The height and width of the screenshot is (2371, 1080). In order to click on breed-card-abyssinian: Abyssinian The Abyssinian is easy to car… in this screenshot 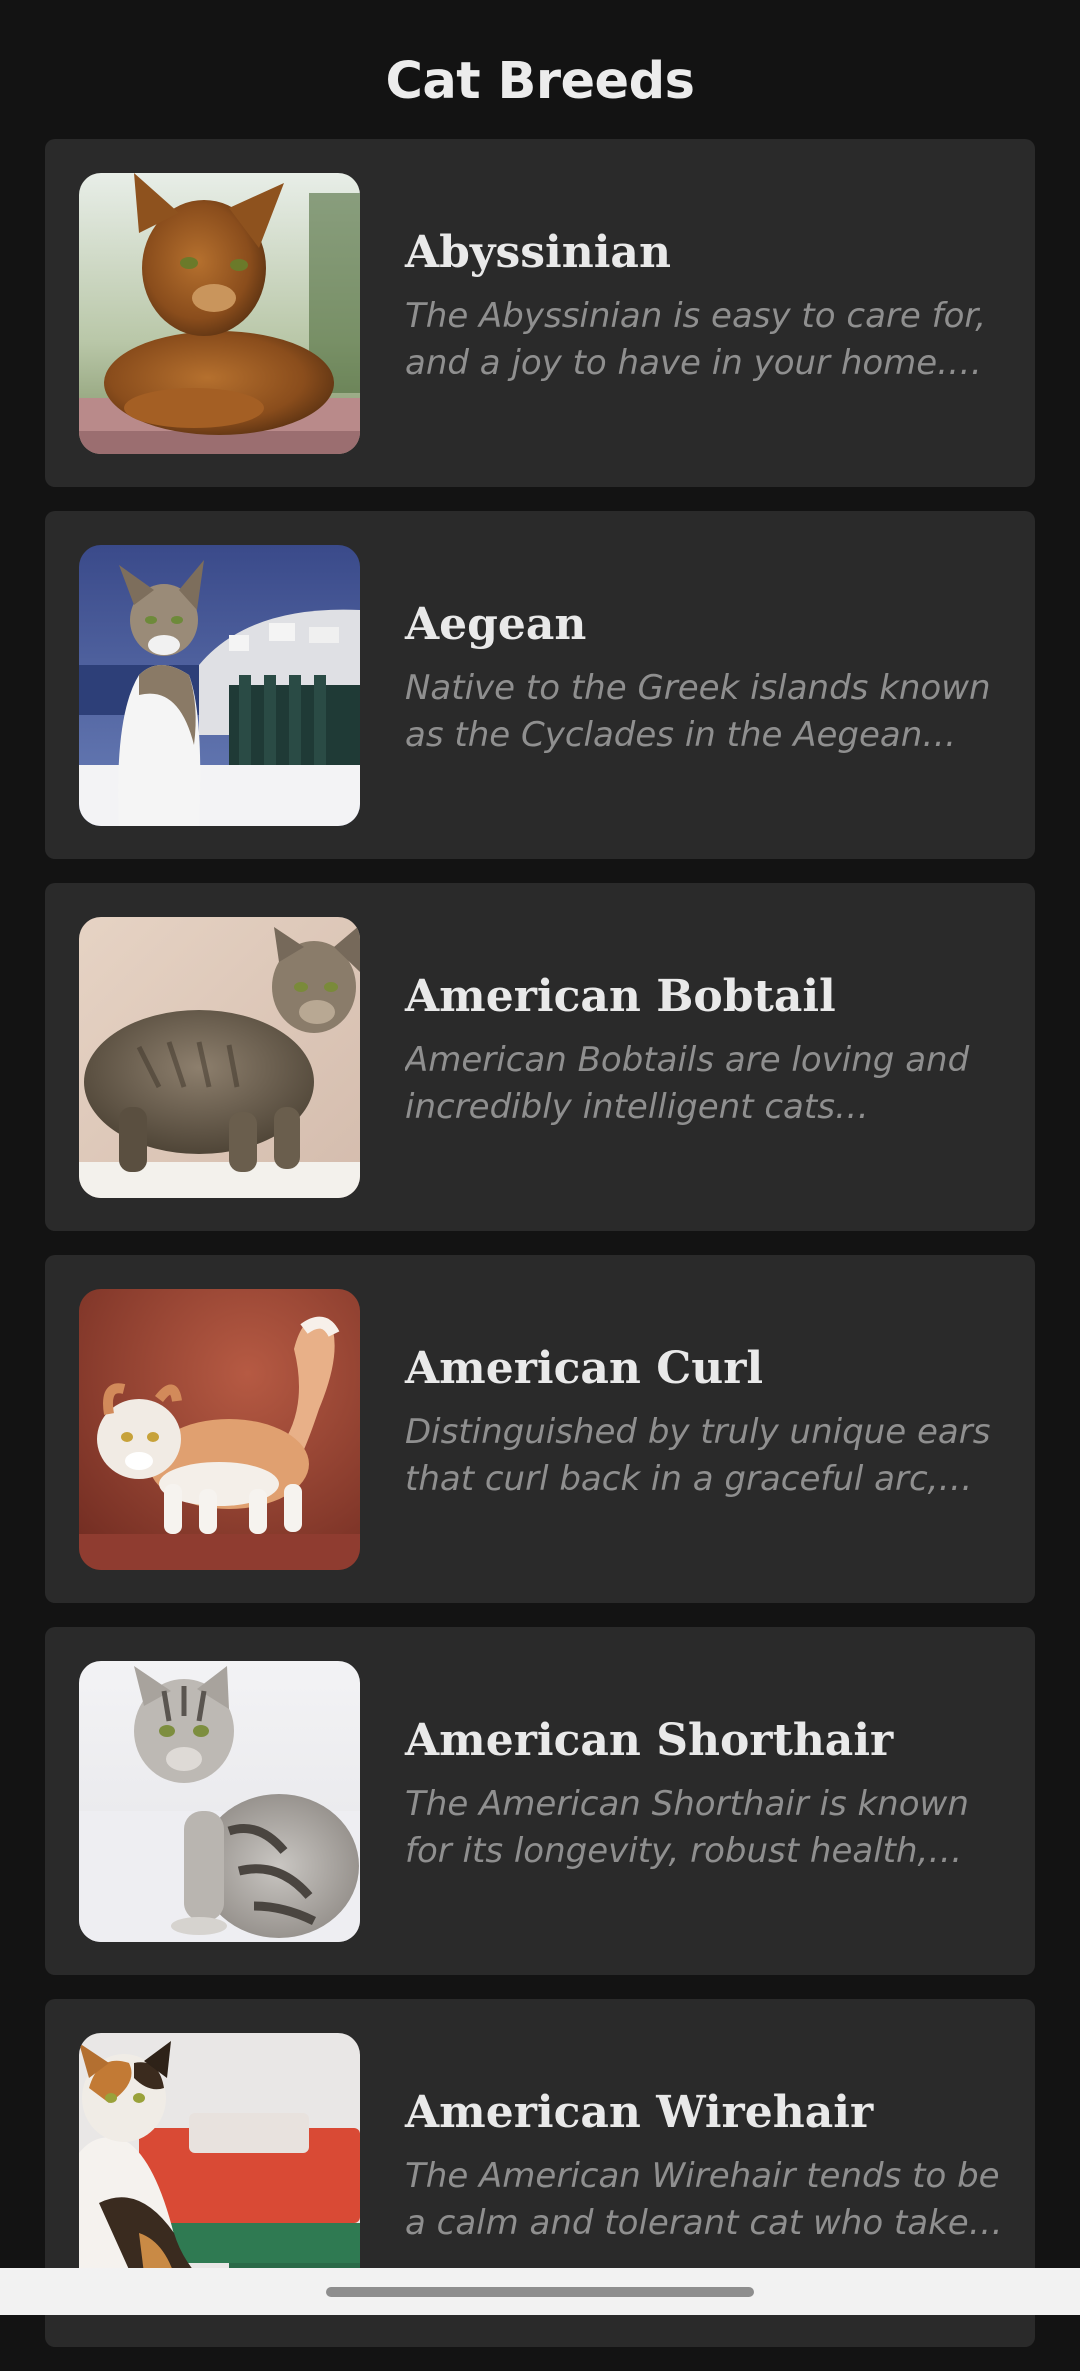, I will do `click(540, 313)`.